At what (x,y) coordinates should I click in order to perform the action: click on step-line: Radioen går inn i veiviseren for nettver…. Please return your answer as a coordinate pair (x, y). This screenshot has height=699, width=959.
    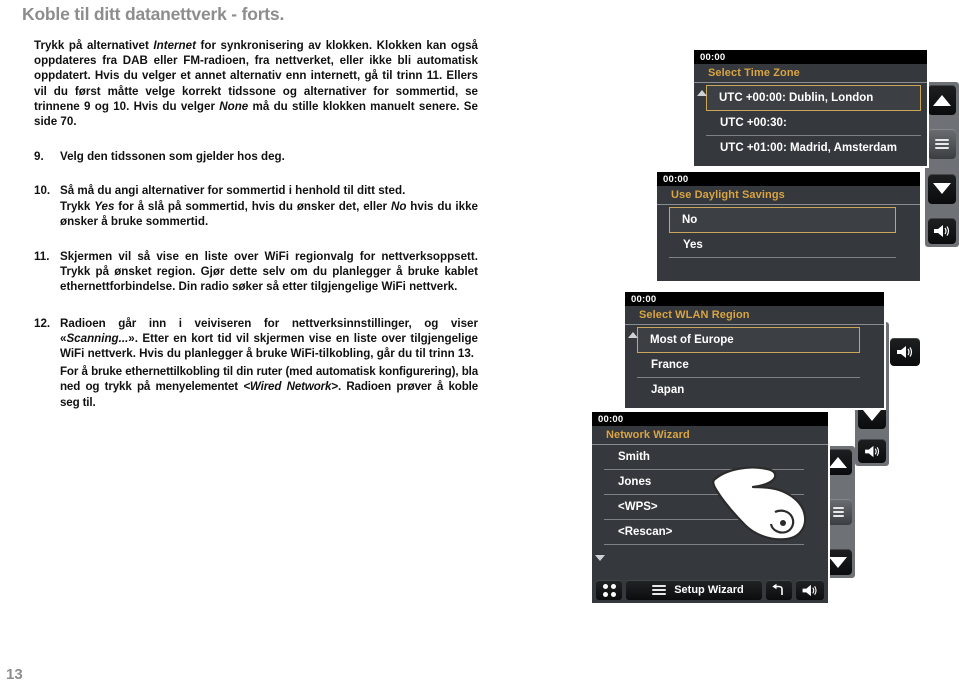
    Looking at the image, I should click on (269, 339).